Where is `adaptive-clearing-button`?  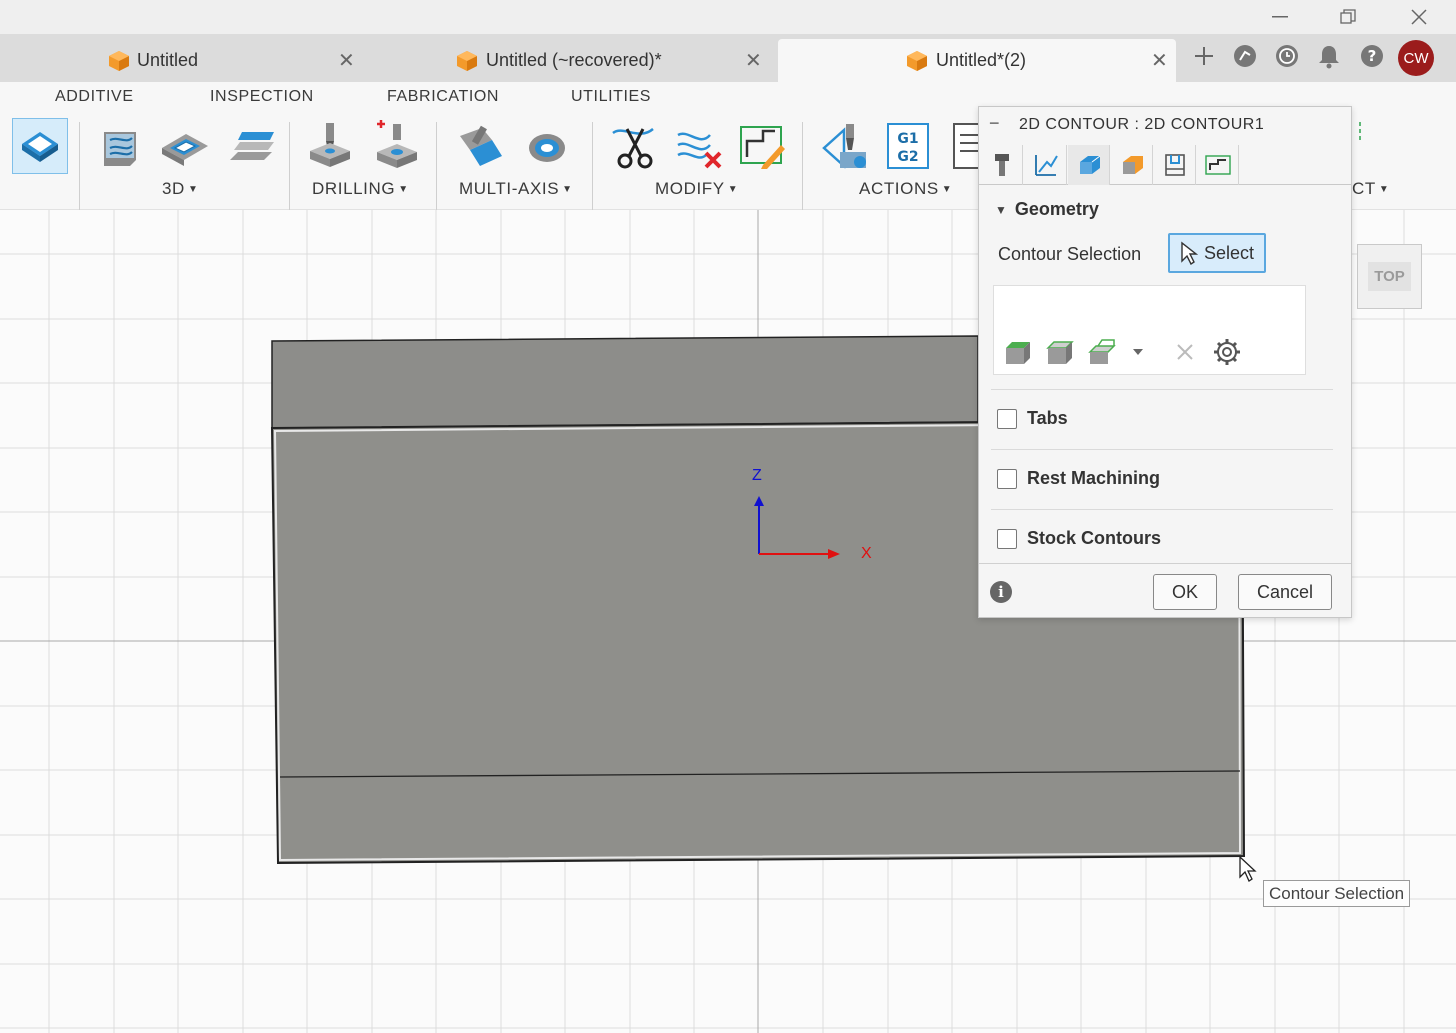
adaptive-clearing-button is located at coordinates (120, 146).